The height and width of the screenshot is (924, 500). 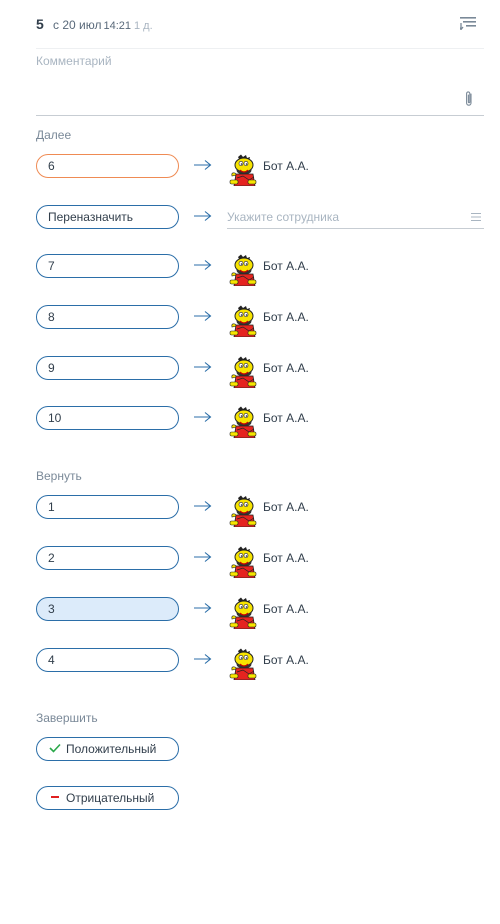 What do you see at coordinates (283, 217) in the screenshot?
I see `assignee-placeholder: Укажите сотрудника` at bounding box center [283, 217].